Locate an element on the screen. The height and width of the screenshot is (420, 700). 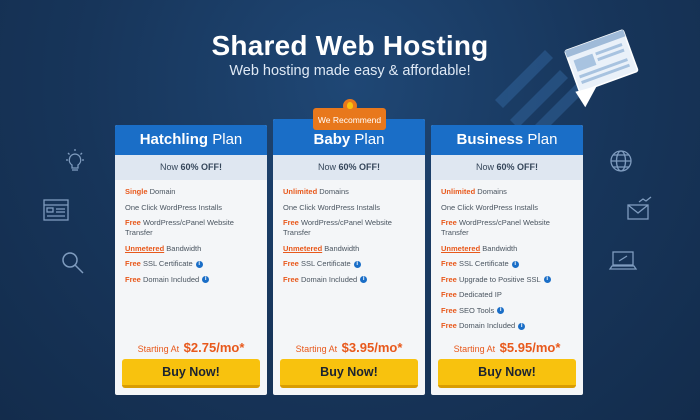
feature-item: Free Dedicated IP is located at coordinates (507, 295).